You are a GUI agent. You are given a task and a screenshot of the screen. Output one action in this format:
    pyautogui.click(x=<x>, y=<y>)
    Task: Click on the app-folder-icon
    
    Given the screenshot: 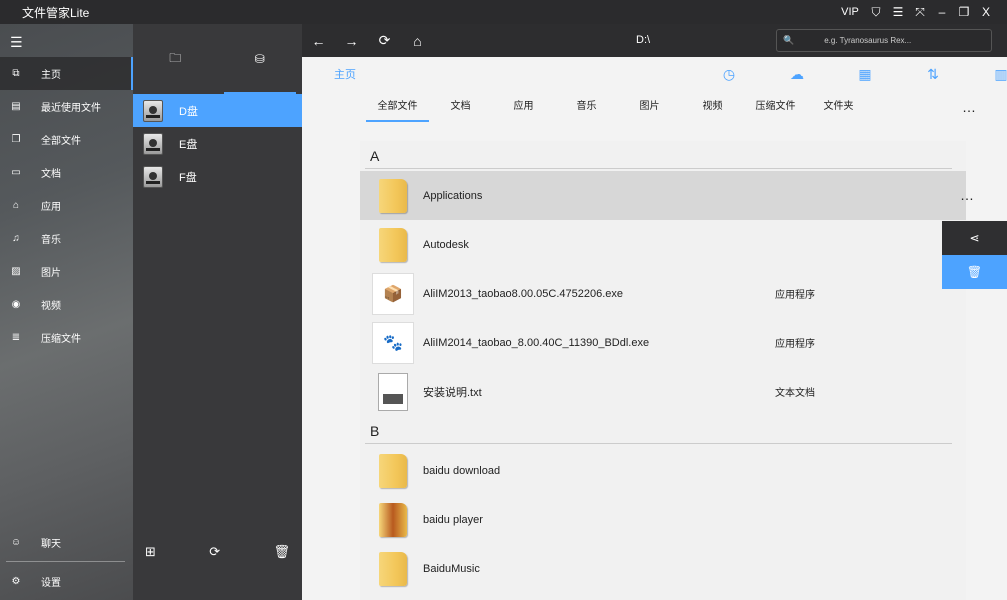 What is the action you would take?
    pyautogui.click(x=393, y=195)
    